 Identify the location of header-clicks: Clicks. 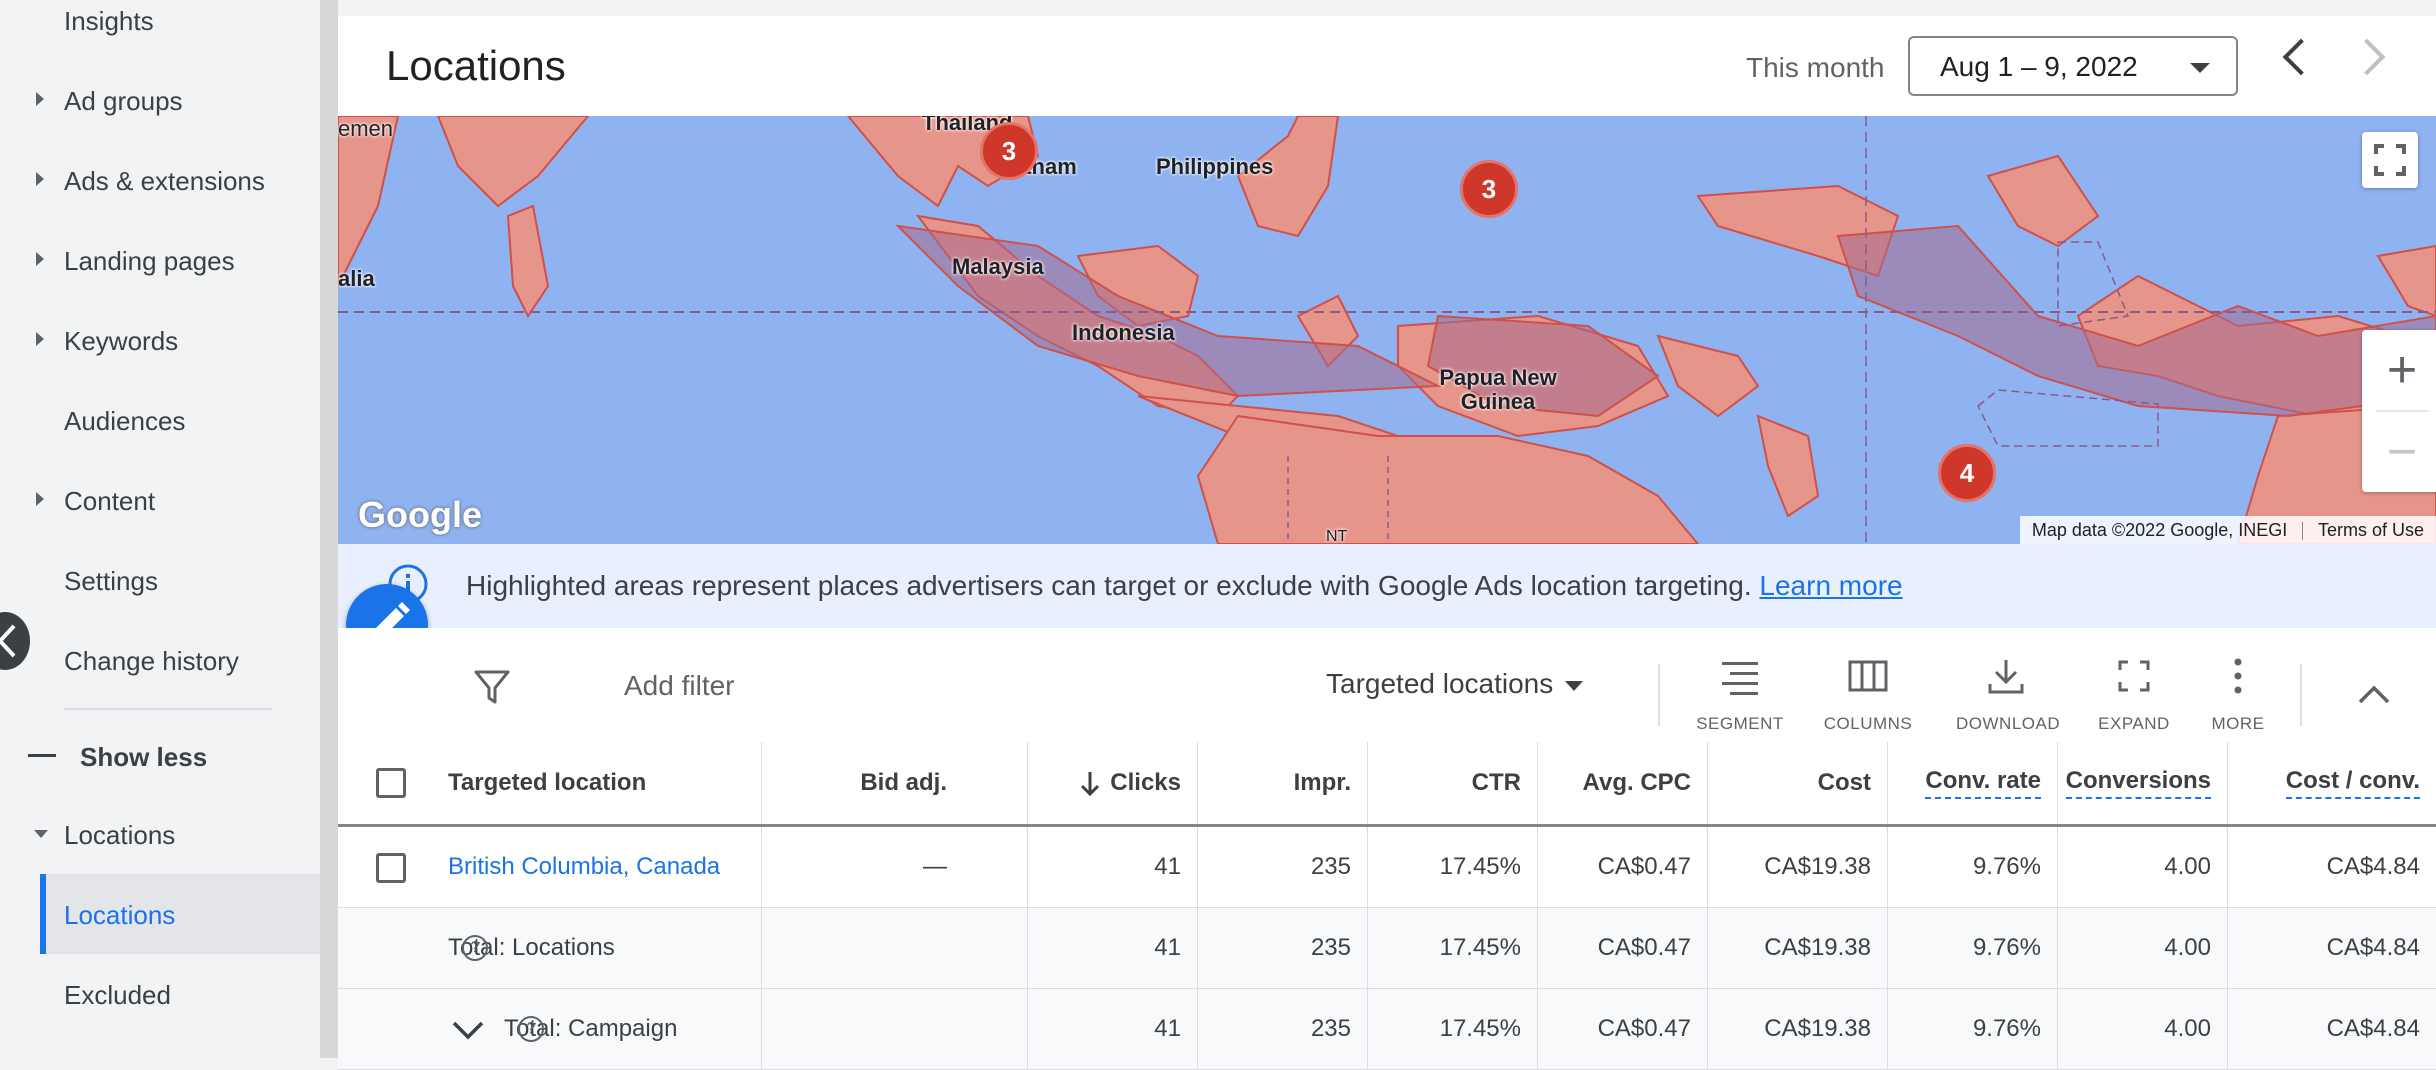
(1113, 783).